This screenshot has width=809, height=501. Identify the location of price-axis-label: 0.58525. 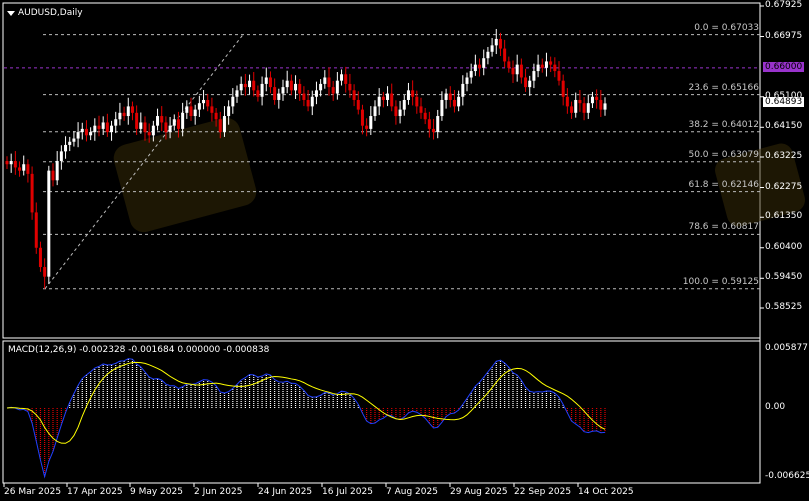
(784, 307).